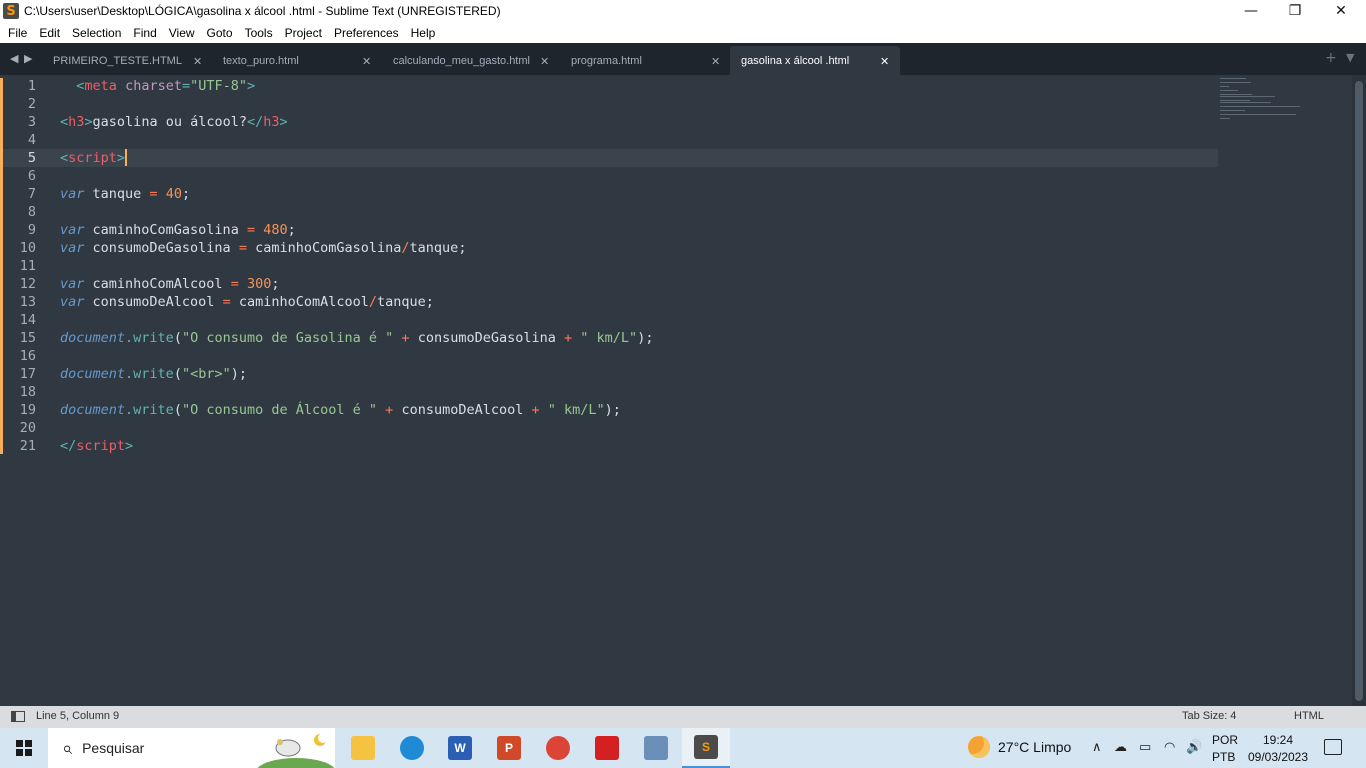 Image resolution: width=1366 pixels, height=768 pixels. What do you see at coordinates (27, 284) in the screenshot?
I see `line-number: 12` at bounding box center [27, 284].